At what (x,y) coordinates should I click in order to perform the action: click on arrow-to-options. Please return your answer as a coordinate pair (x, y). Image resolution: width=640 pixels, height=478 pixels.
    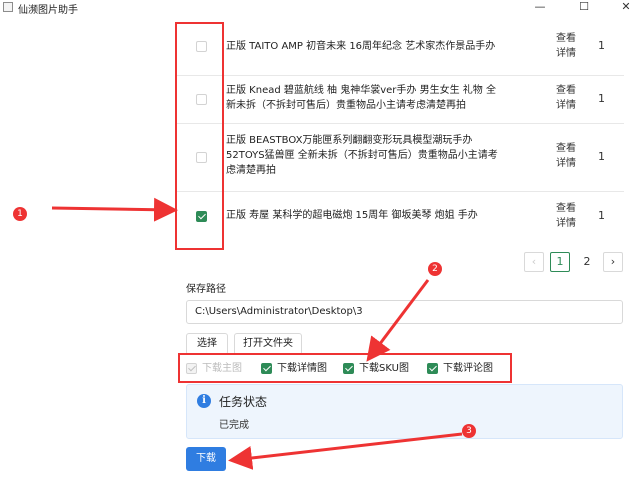
    Looking at the image, I should click on (398, 320).